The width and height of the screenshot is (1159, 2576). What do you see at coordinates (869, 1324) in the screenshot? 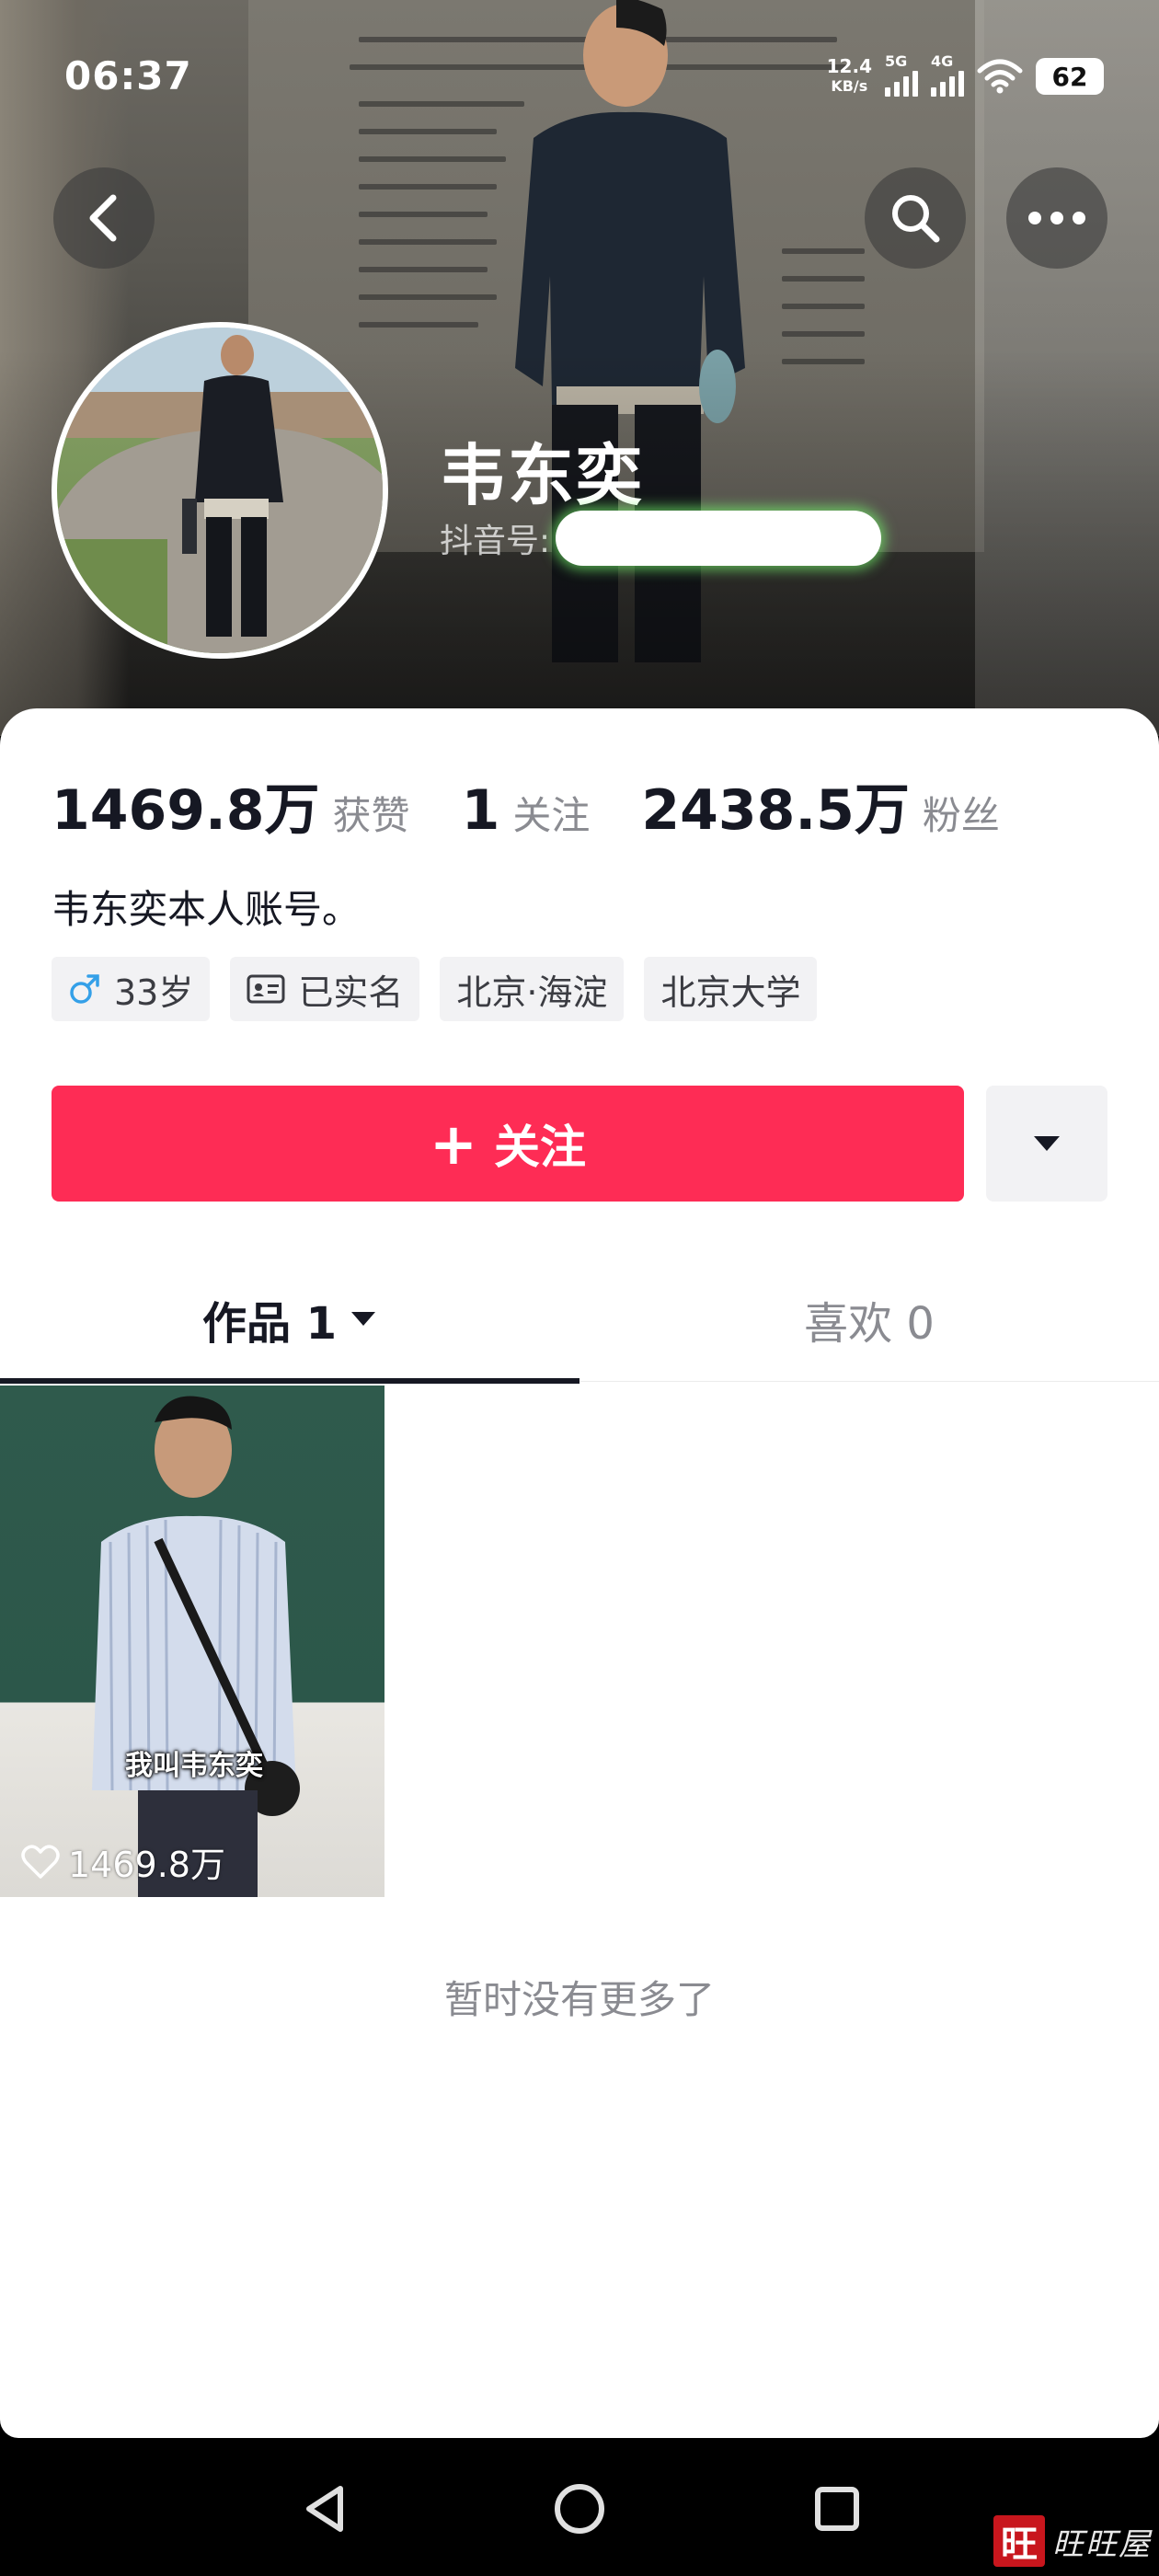
I see `tab-likes-label: 喜欢 0` at bounding box center [869, 1324].